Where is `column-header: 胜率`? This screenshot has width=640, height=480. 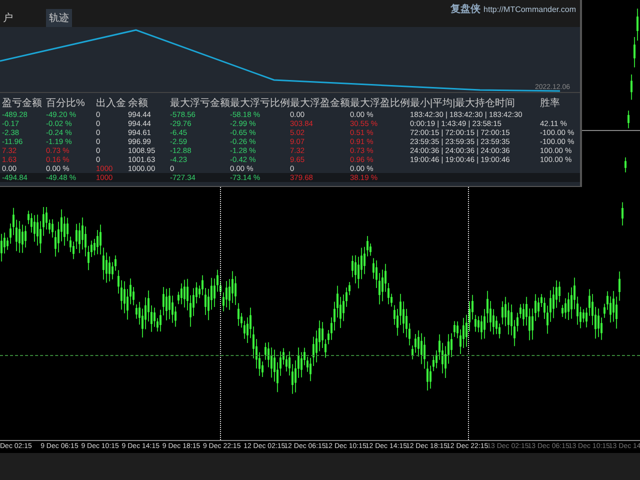
column-header: 胜率 is located at coordinates (550, 103).